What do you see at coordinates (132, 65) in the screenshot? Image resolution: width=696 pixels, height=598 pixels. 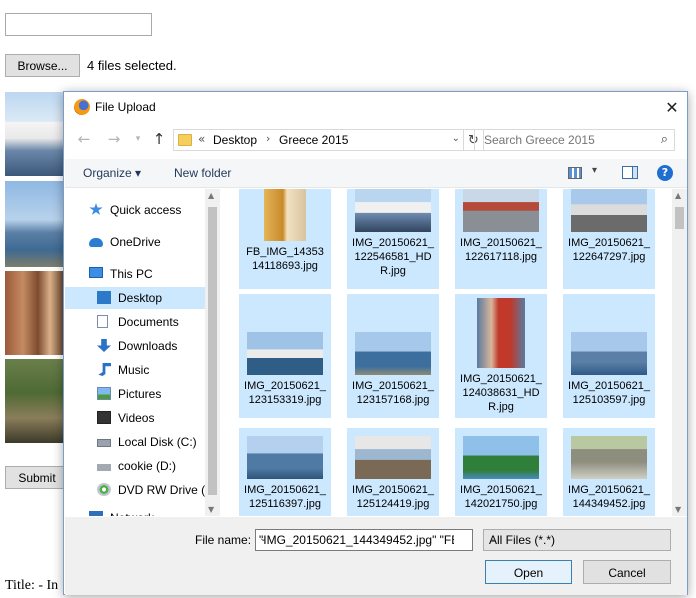 I see `files-selected-text: 4 files selected.` at bounding box center [132, 65].